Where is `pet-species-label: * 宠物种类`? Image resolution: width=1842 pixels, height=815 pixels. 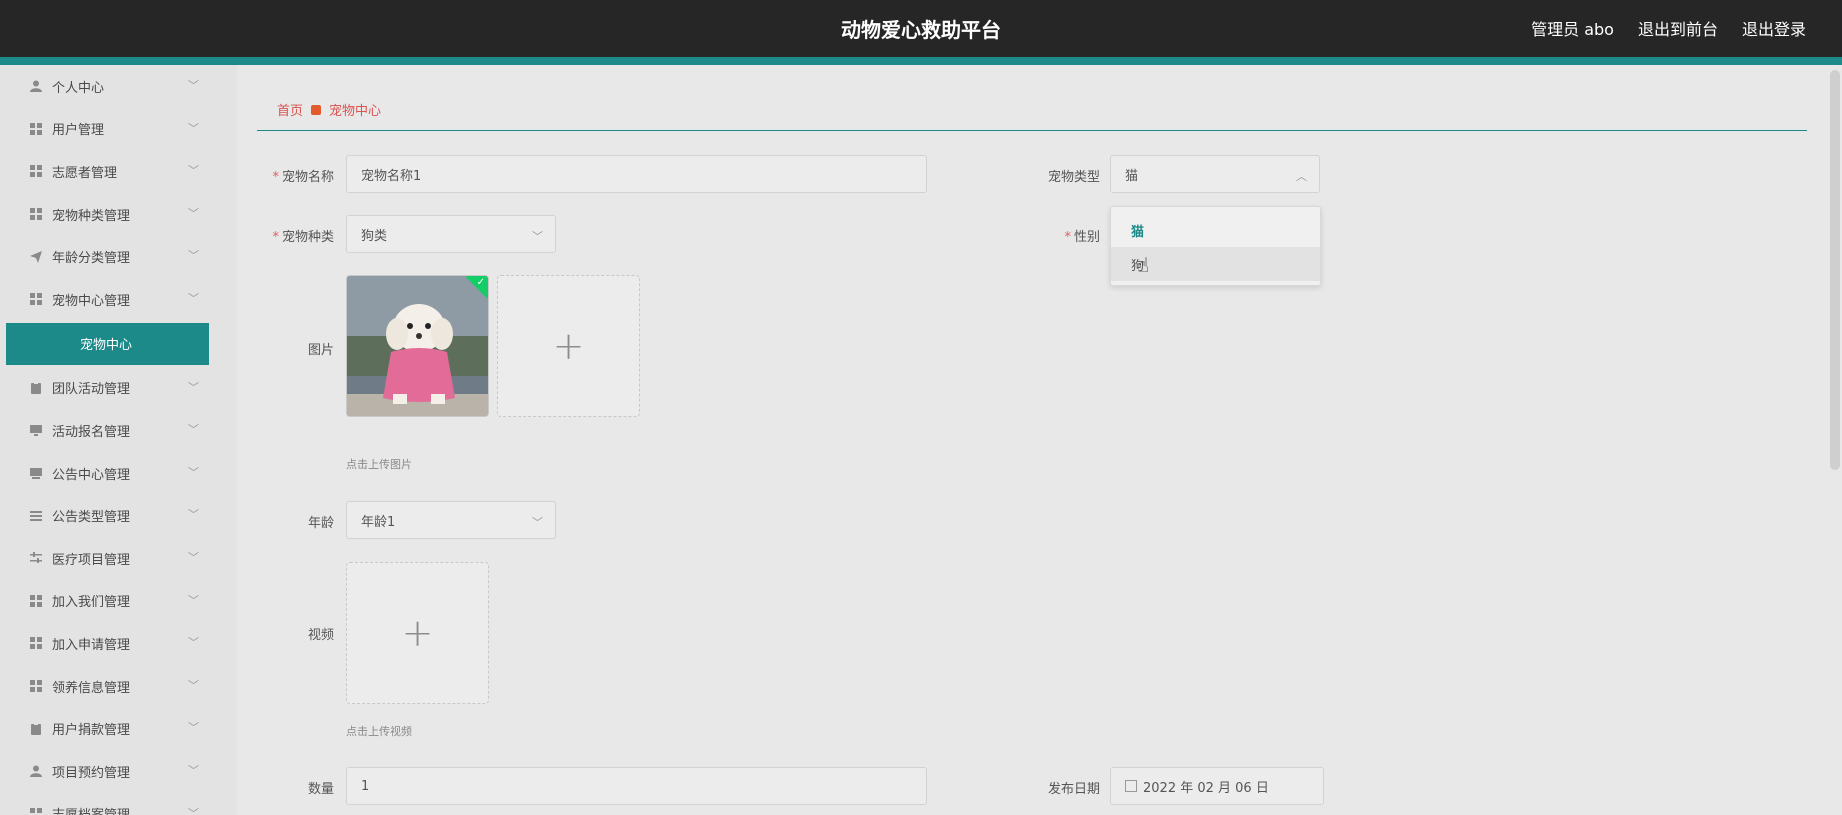
pet-species-label: * 宠物种类 is located at coordinates (303, 237).